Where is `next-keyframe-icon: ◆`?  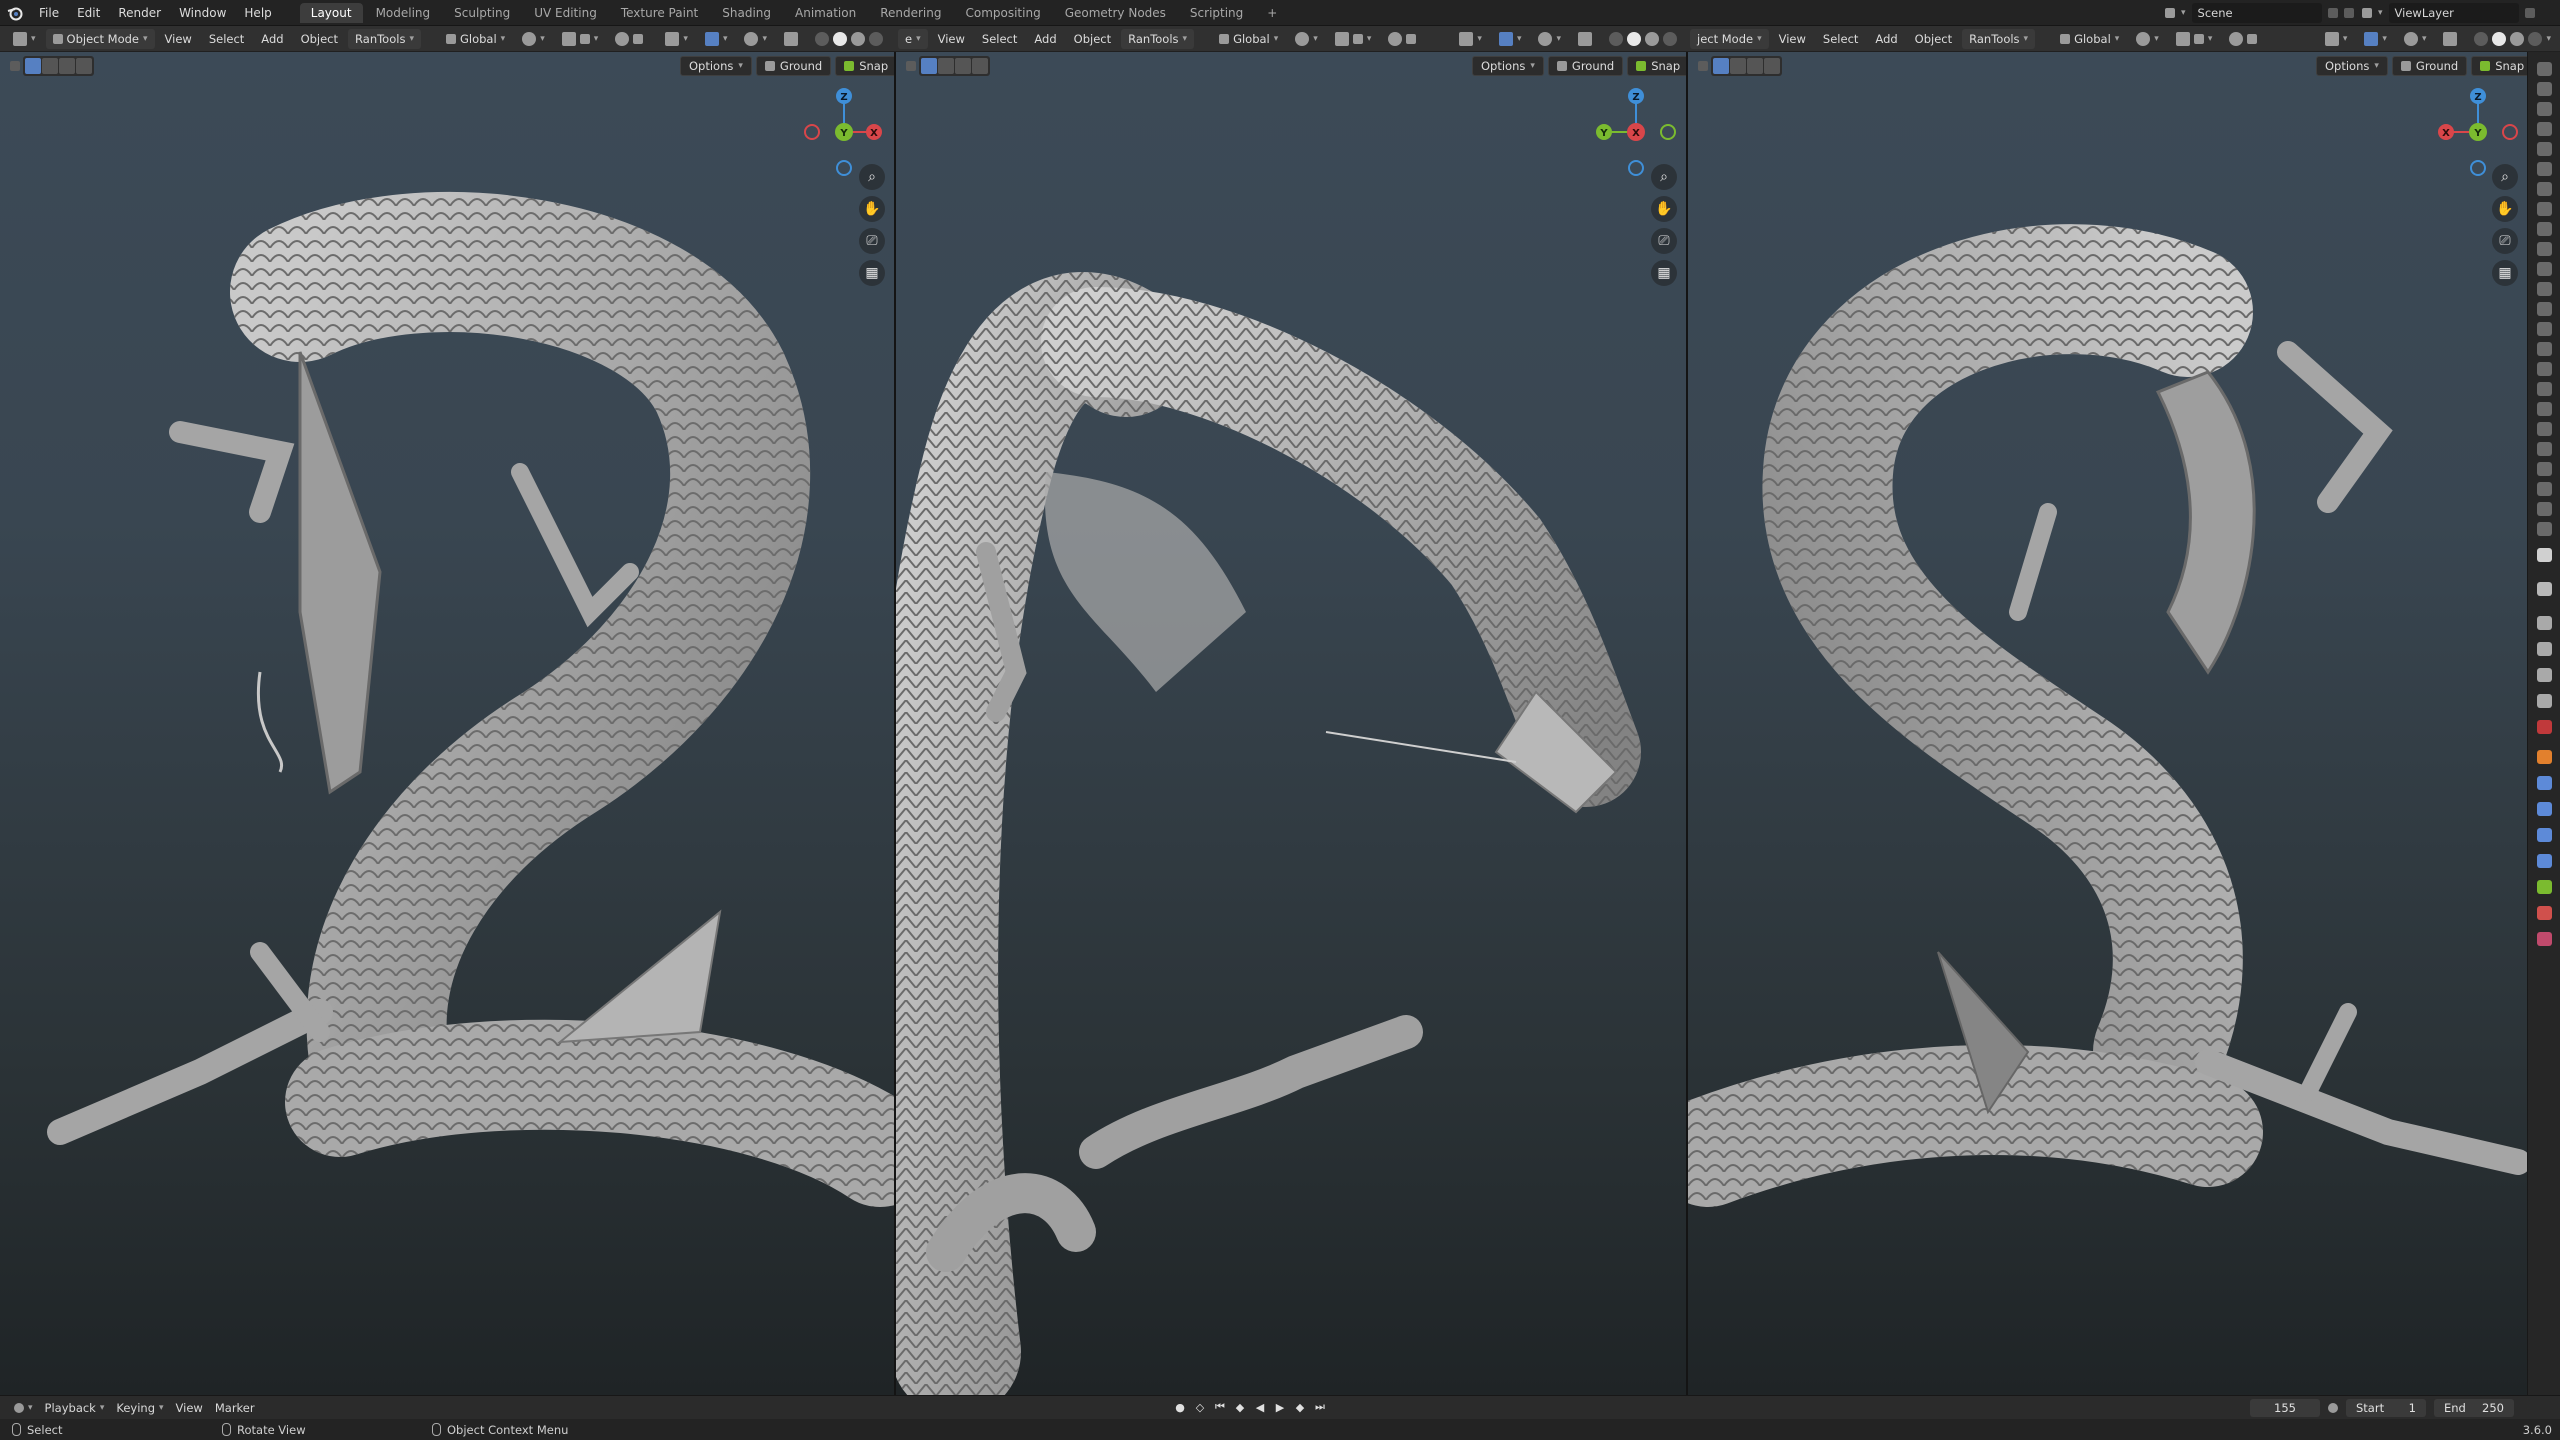 next-keyframe-icon: ◆ is located at coordinates (1300, 1407).